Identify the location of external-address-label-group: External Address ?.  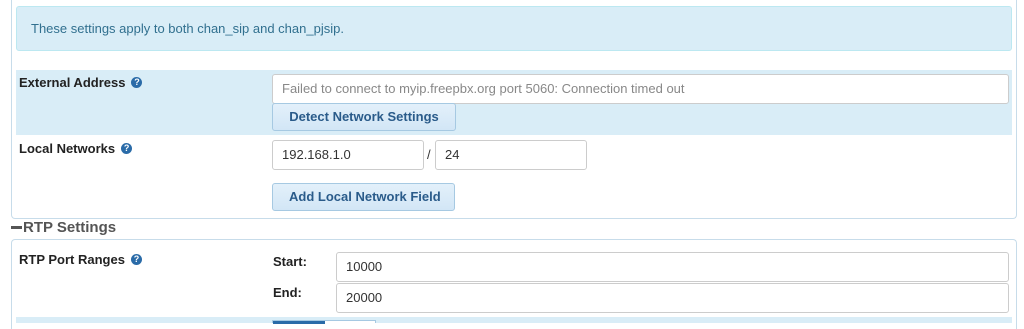
(81, 82).